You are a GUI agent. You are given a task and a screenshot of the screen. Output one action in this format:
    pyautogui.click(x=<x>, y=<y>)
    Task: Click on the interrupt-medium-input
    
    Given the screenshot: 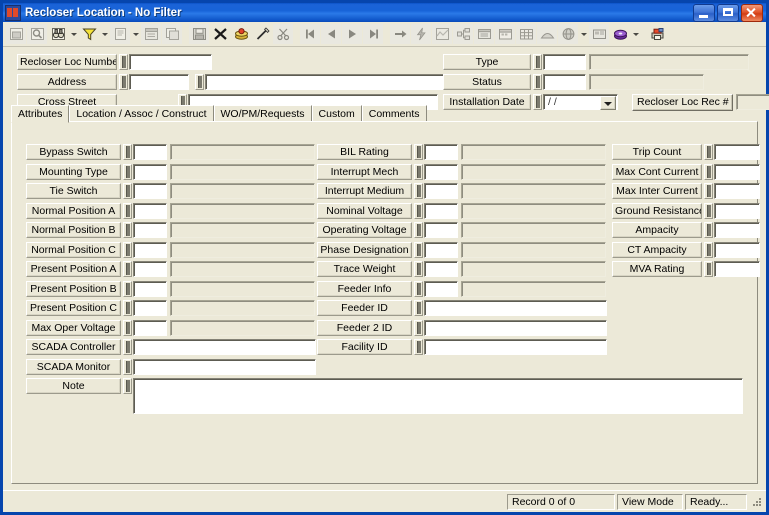 What is the action you would take?
    pyautogui.click(x=441, y=191)
    